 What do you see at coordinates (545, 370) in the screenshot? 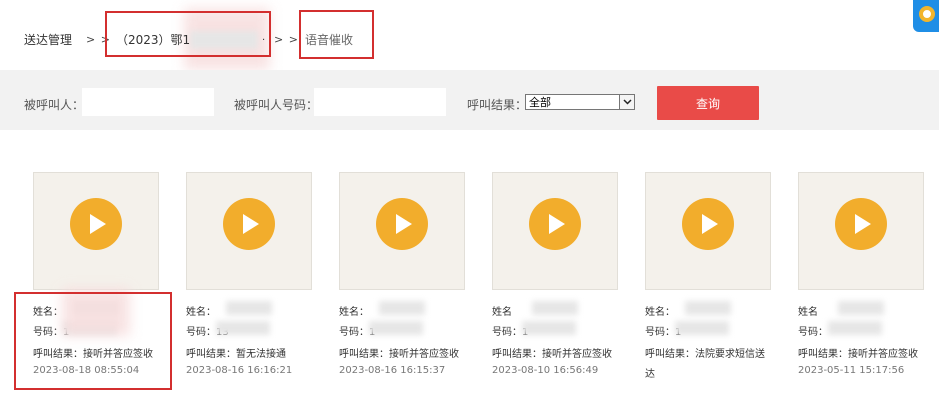
I see `card-time: 2023-08-10 16:56:49` at bounding box center [545, 370].